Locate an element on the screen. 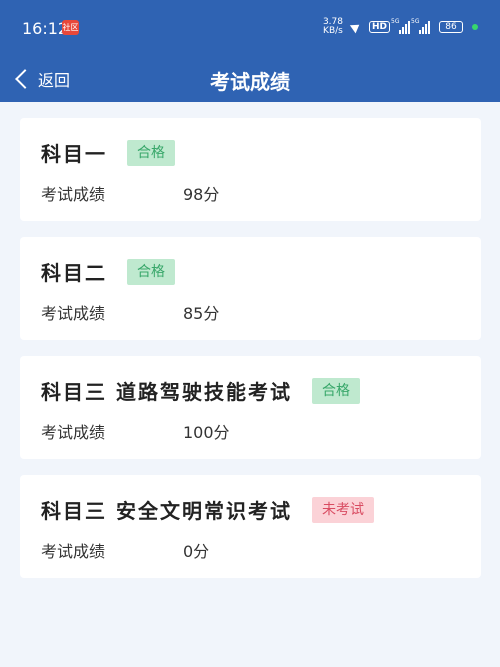  app-header: 返回 考试成绩 is located at coordinates (250, 82).